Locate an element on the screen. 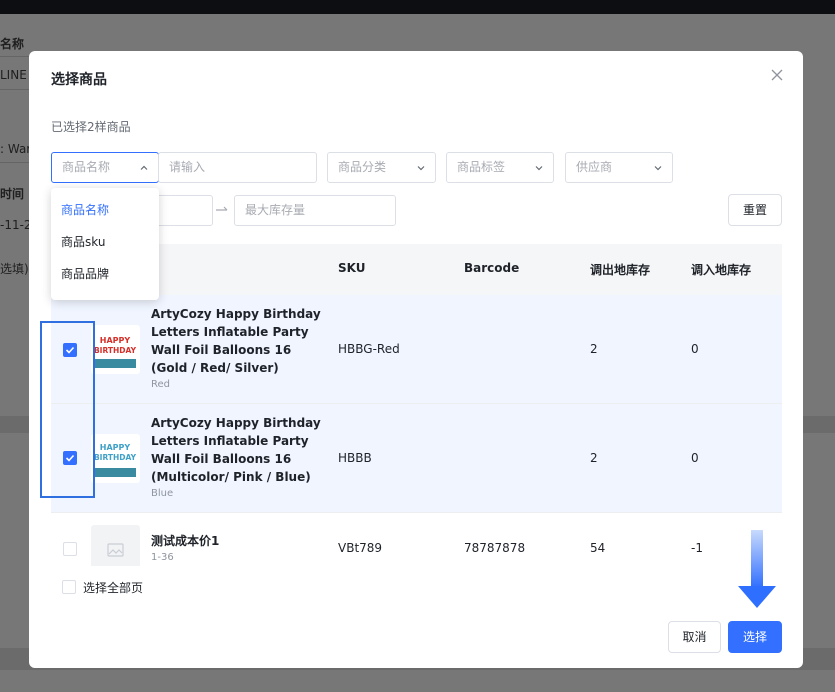 Image resolution: width=835 pixels, height=692 pixels. dropdown-option-product-name: 商品名称 is located at coordinates (105, 214).